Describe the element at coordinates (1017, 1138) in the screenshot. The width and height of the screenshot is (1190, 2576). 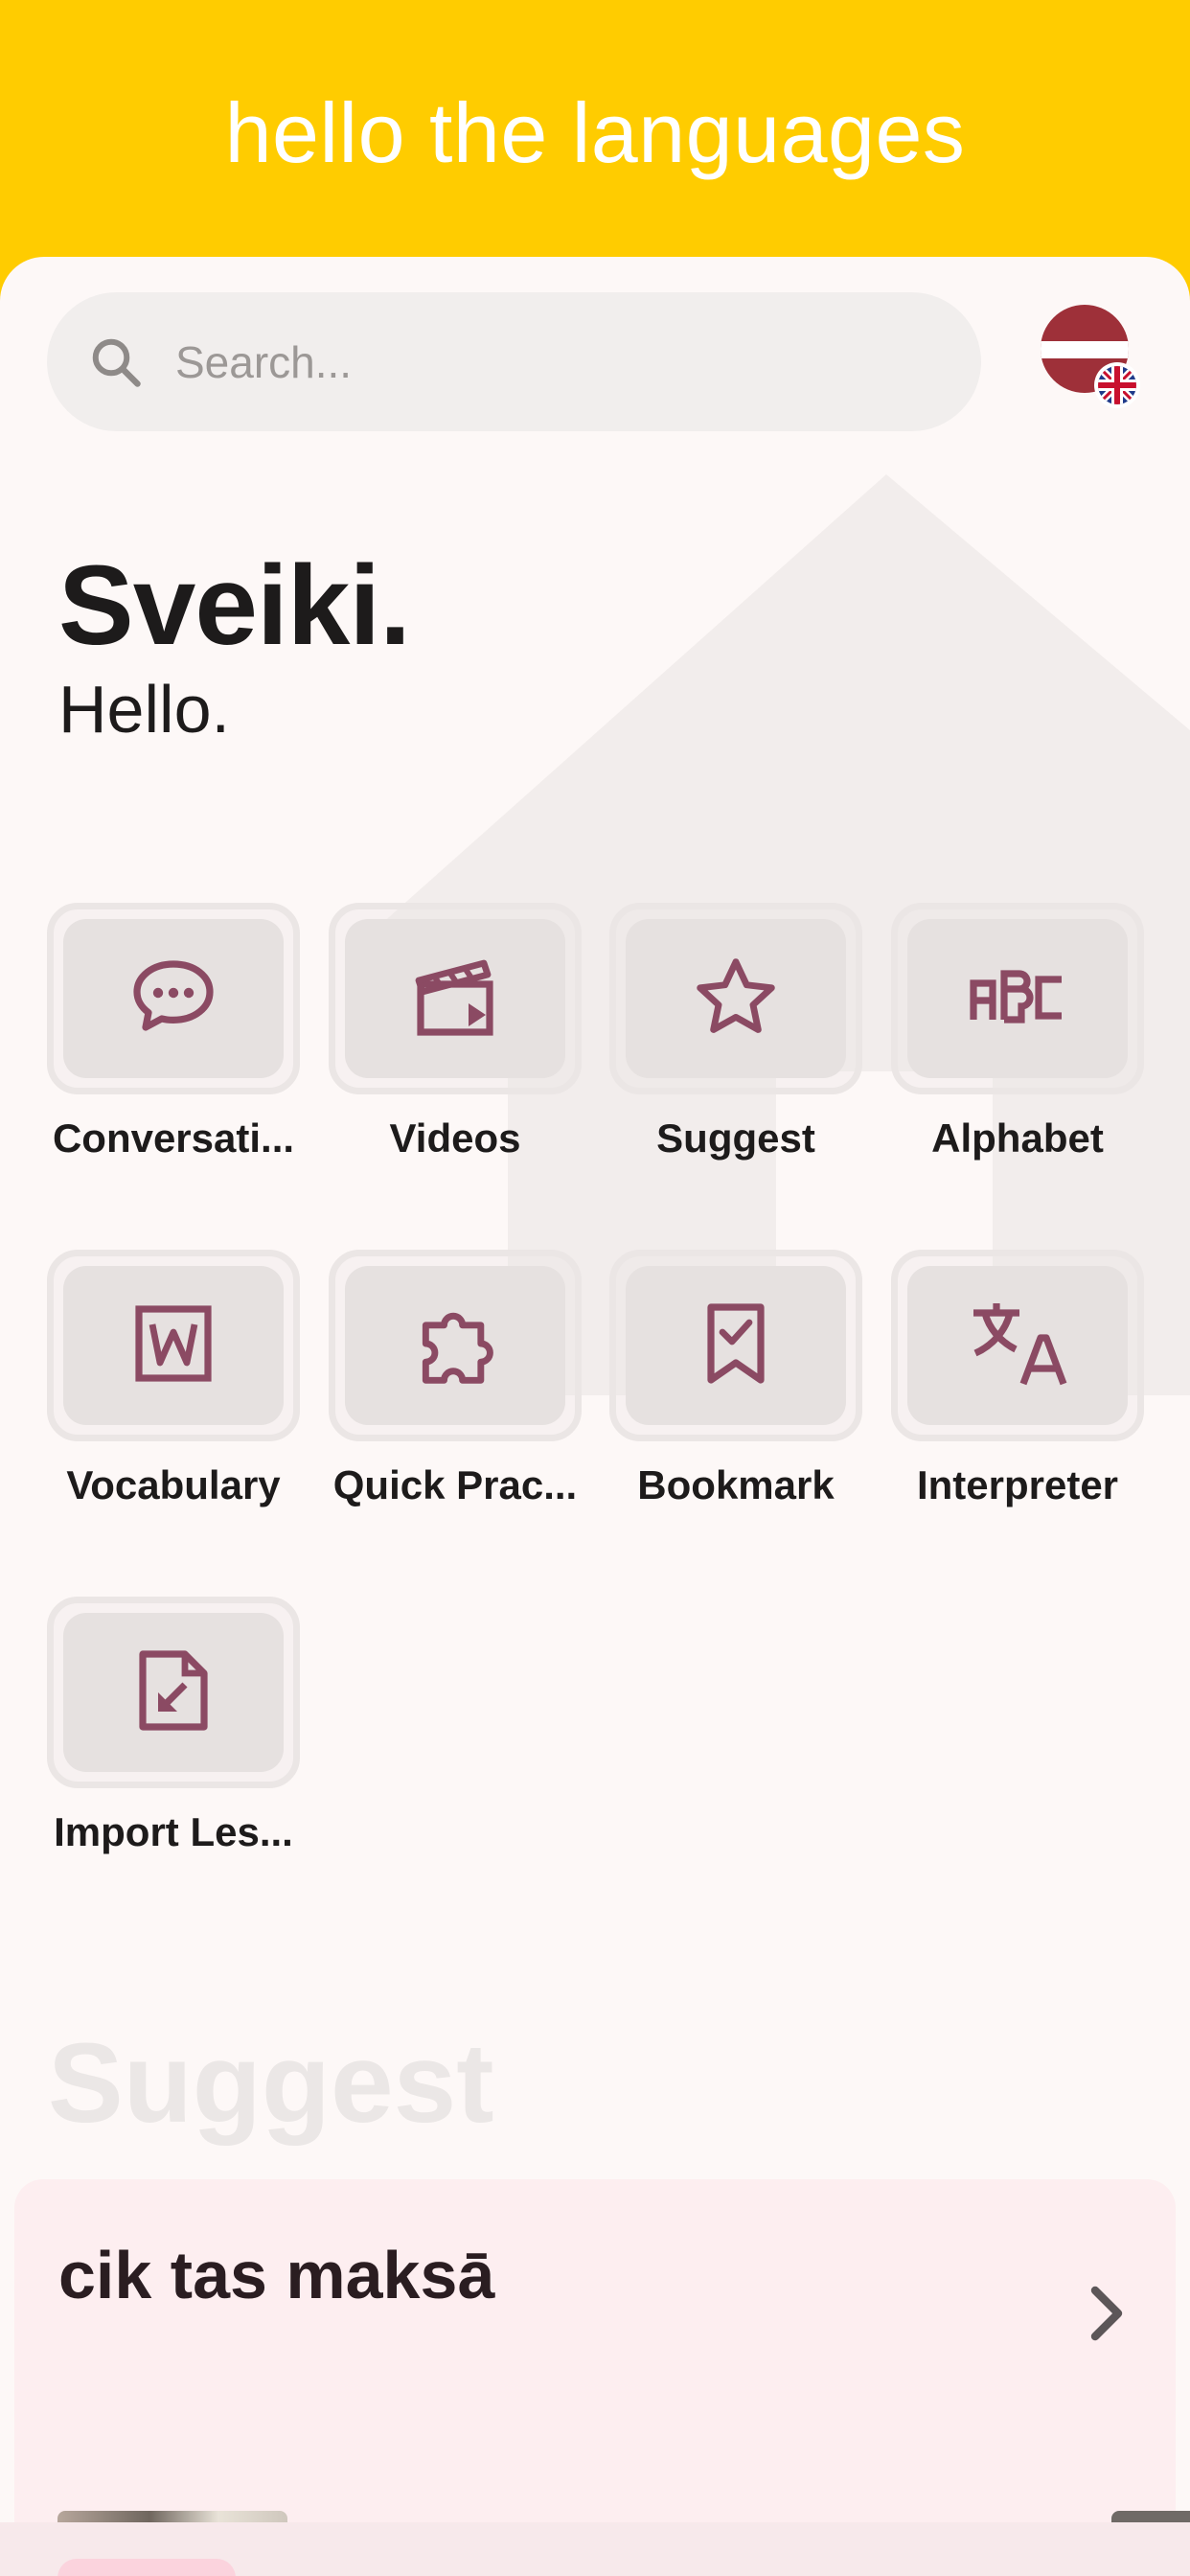
I see `tile-label: Alphabet` at that location.